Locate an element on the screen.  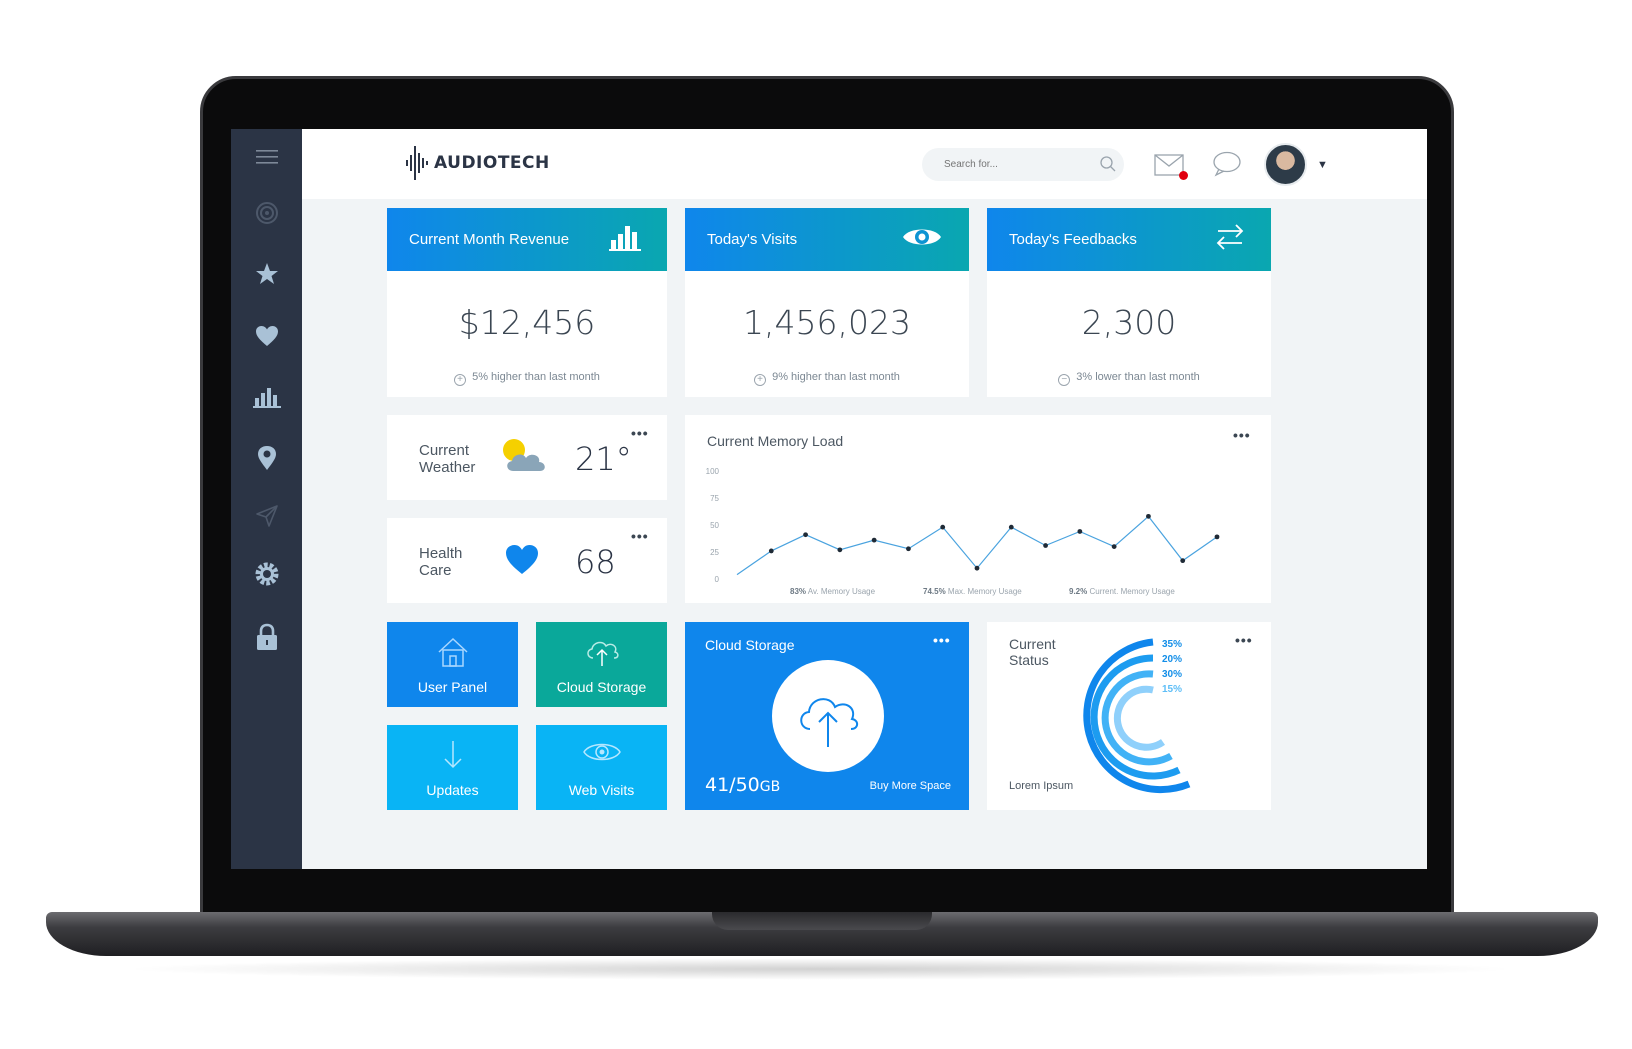
target-icon is located at coordinates (266, 213).